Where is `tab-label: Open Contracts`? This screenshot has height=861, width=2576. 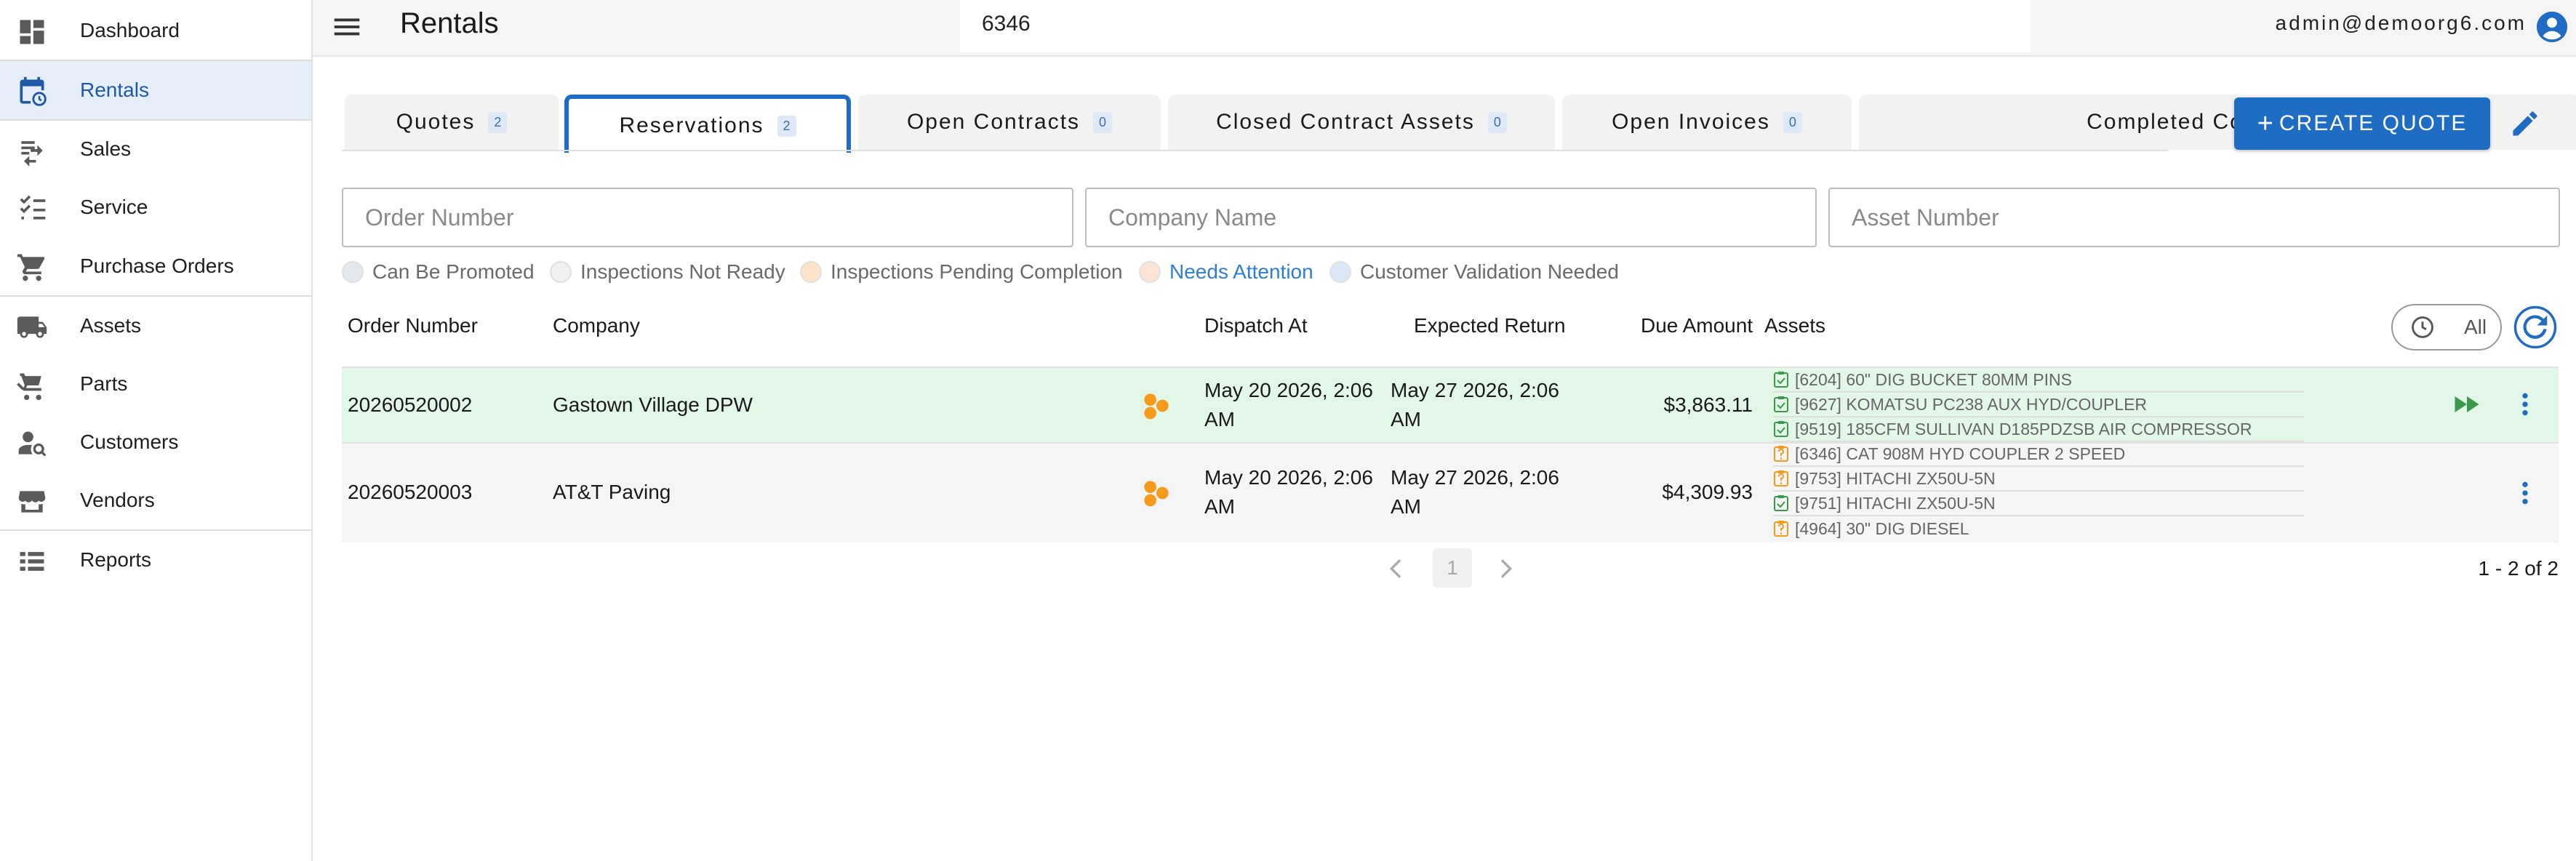 tab-label: Open Contracts is located at coordinates (993, 122).